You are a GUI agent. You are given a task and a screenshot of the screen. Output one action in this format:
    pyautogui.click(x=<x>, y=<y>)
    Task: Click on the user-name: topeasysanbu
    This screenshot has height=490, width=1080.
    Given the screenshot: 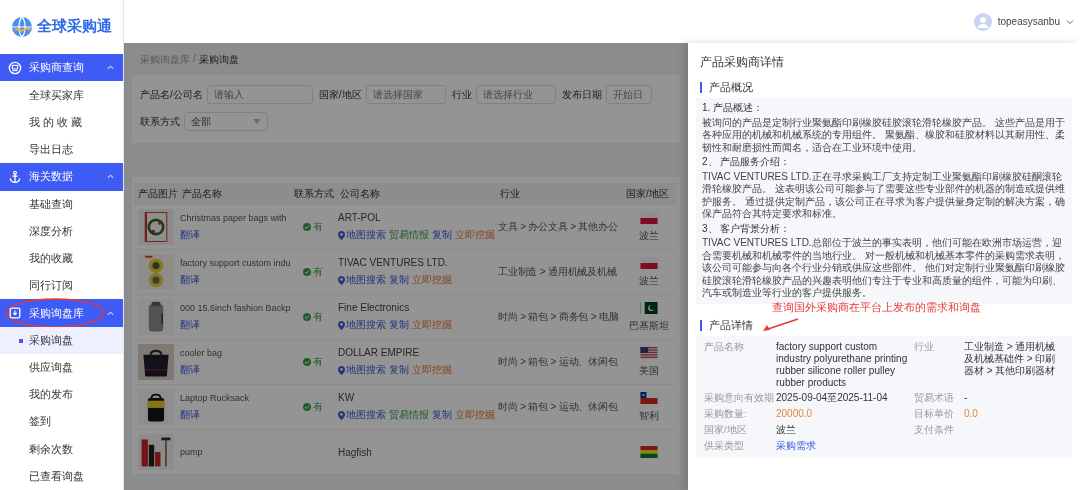 What is the action you would take?
    pyautogui.click(x=1028, y=21)
    